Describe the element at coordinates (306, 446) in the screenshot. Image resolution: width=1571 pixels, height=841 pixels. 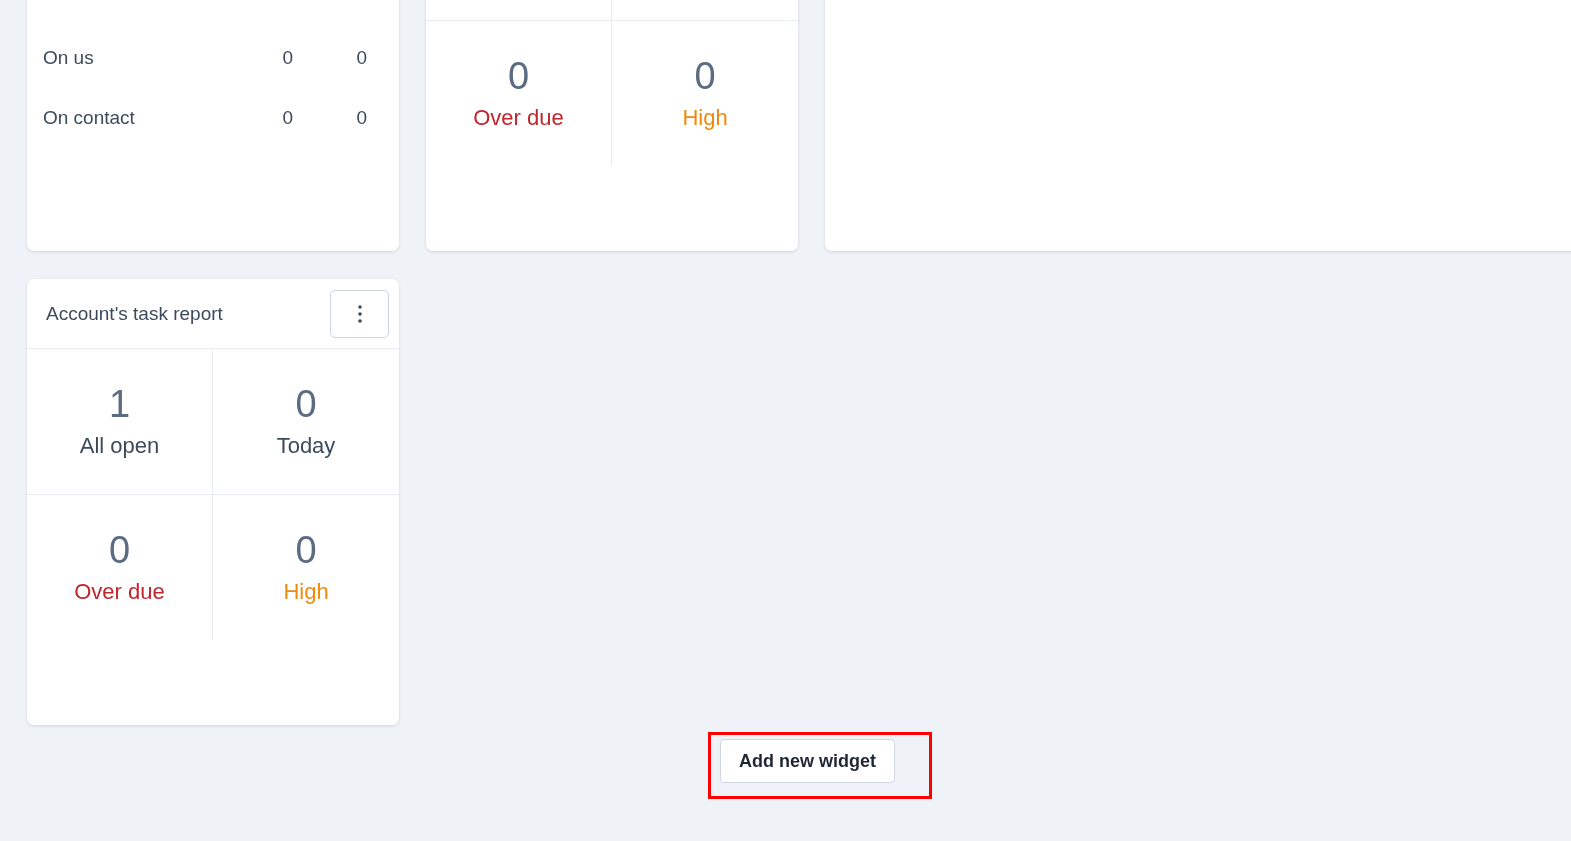
I see `stat-label: Today` at that location.